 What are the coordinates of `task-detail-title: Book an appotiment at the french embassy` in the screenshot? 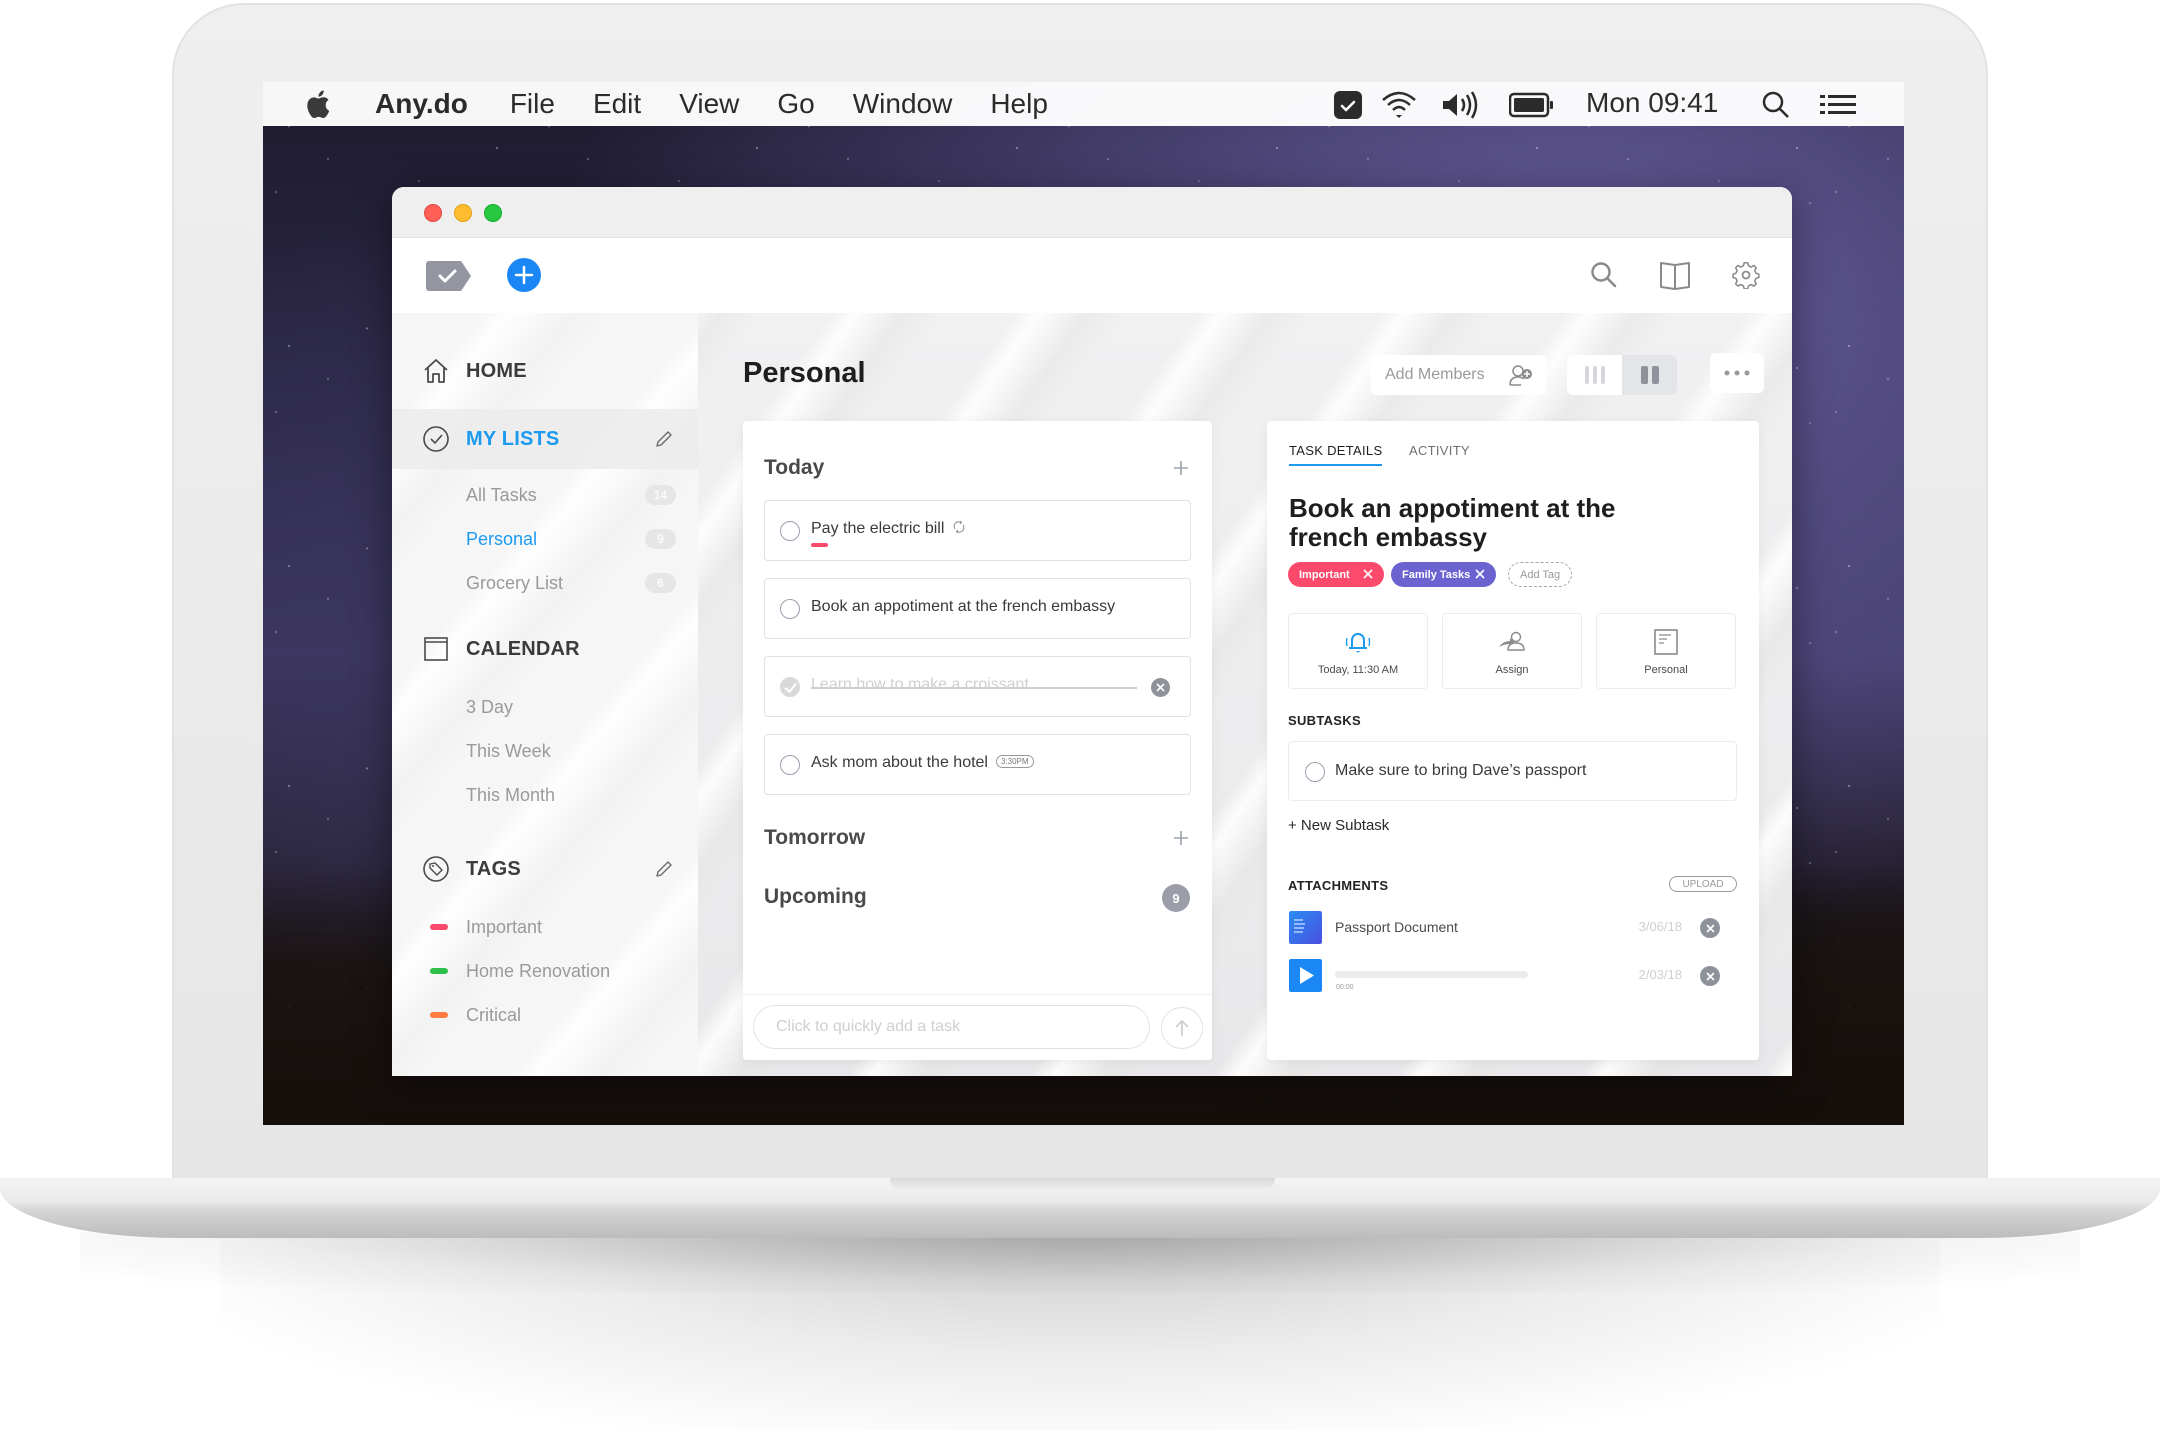 It's located at (1469, 523).